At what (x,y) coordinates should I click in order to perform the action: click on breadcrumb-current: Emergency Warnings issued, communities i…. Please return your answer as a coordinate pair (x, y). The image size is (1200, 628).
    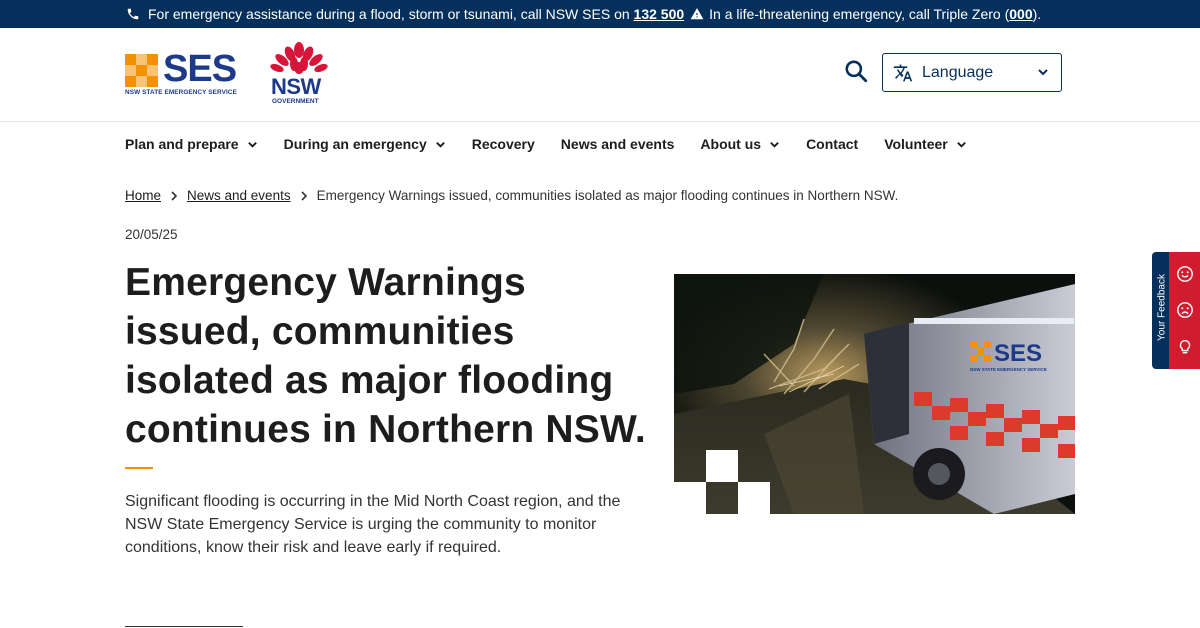
    Looking at the image, I should click on (607, 195).